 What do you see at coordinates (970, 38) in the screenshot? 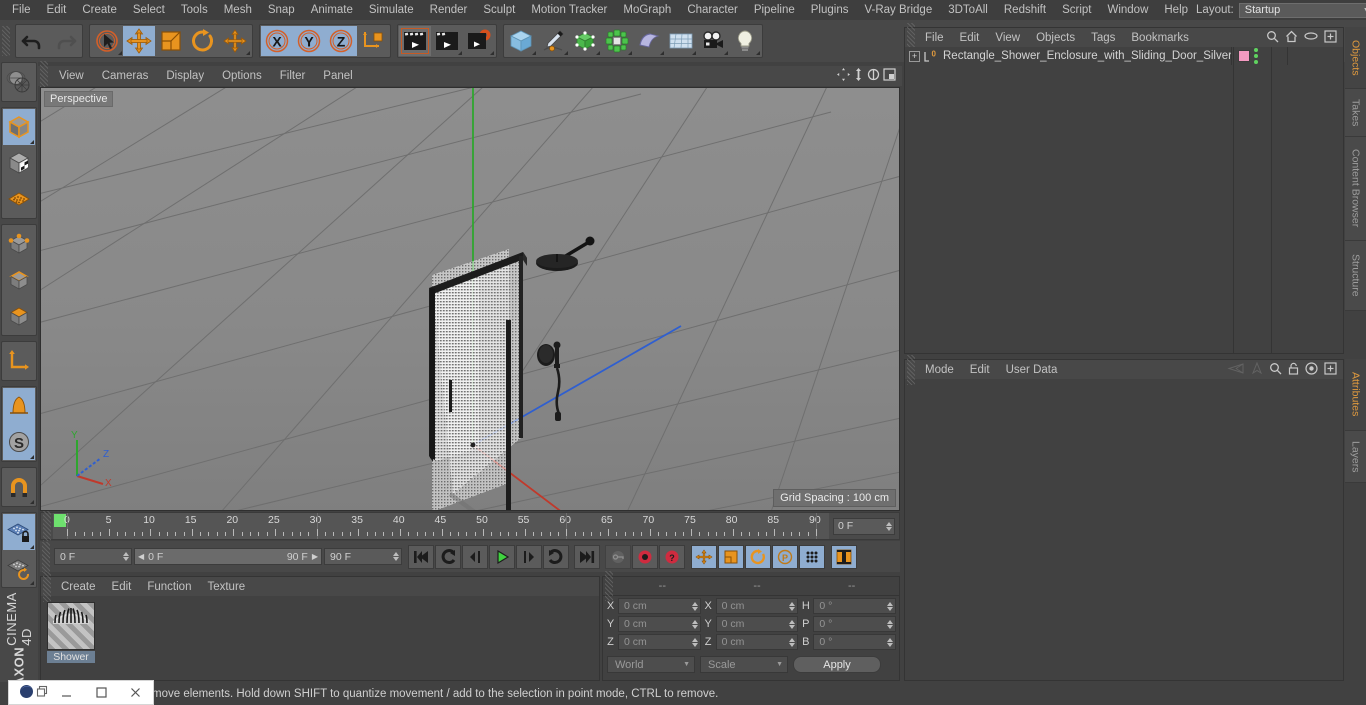
I see `object-menu-edit: Edit` at bounding box center [970, 38].